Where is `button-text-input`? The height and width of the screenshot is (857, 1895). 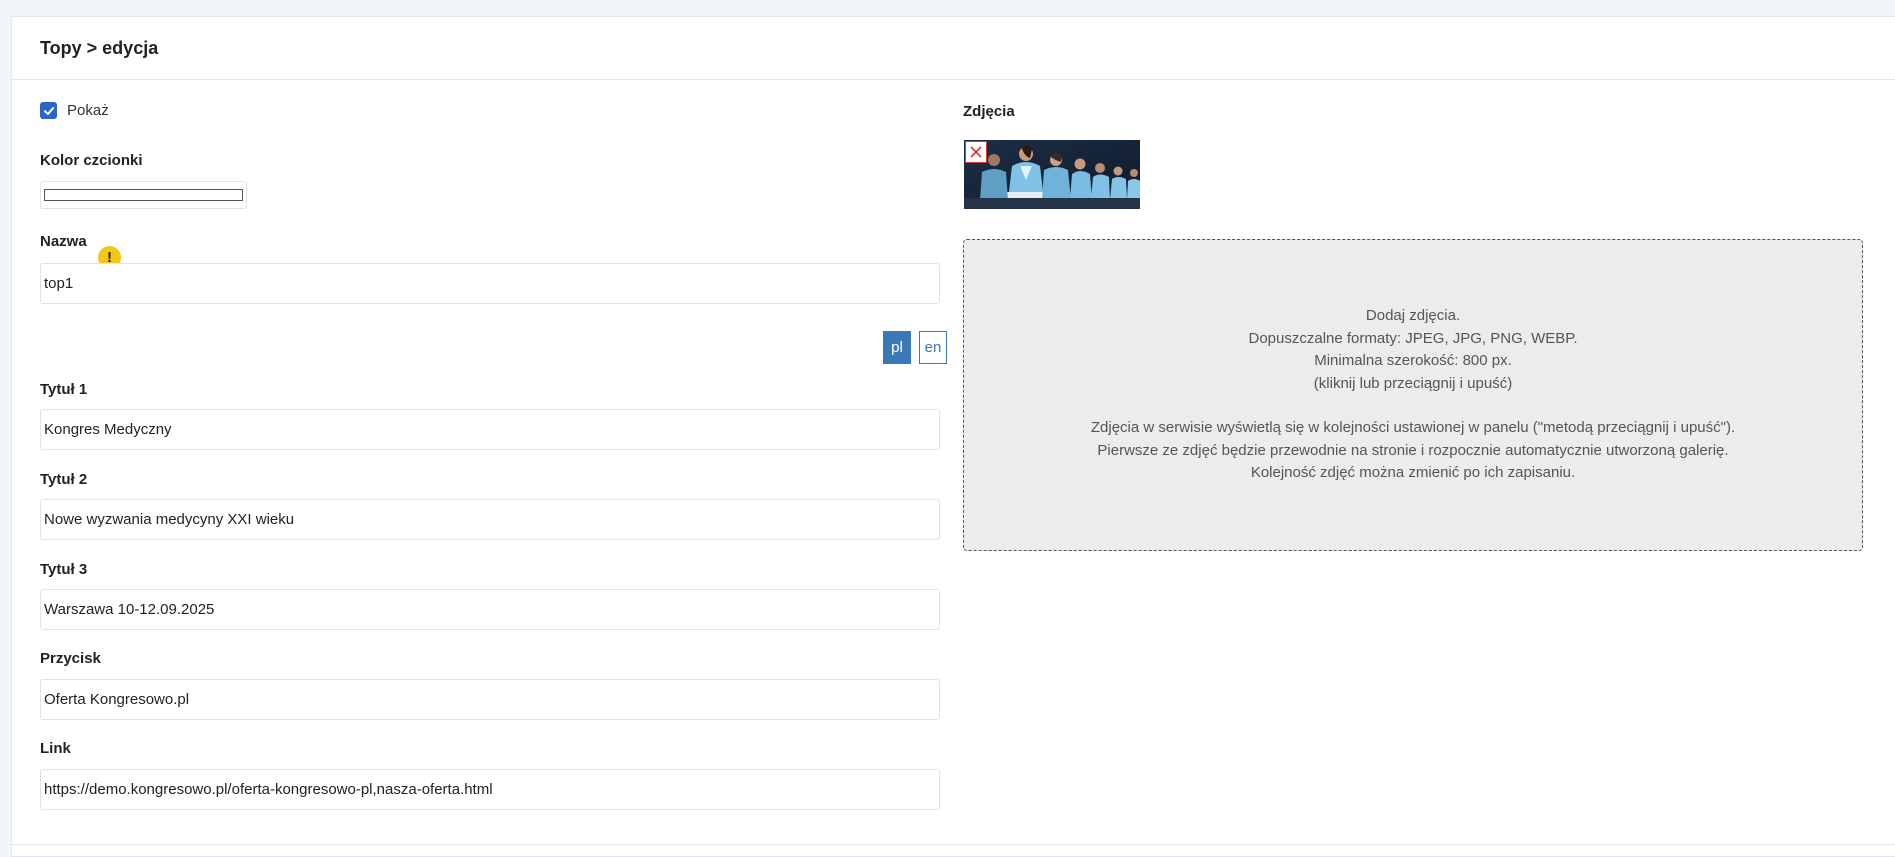
button-text-input is located at coordinates (490, 699).